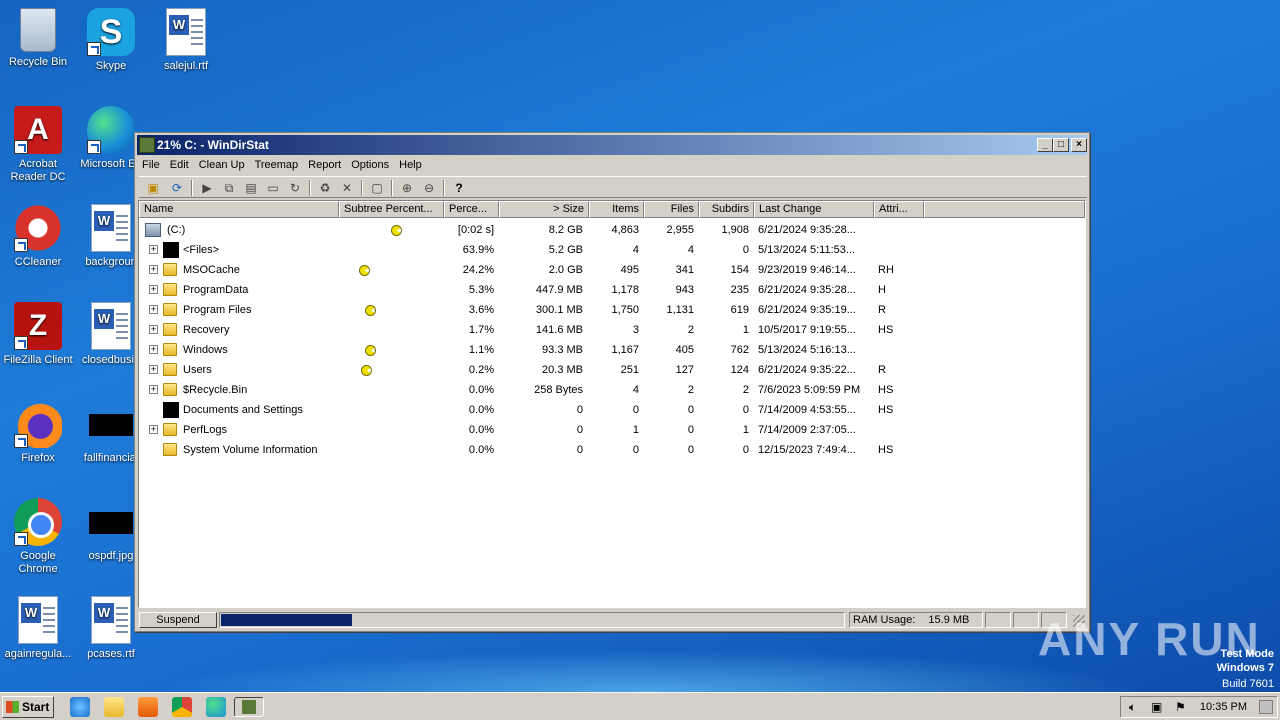 This screenshot has height=720, width=1280. Describe the element at coordinates (325, 188) in the screenshot. I see `recycle-icon: ♻` at that location.